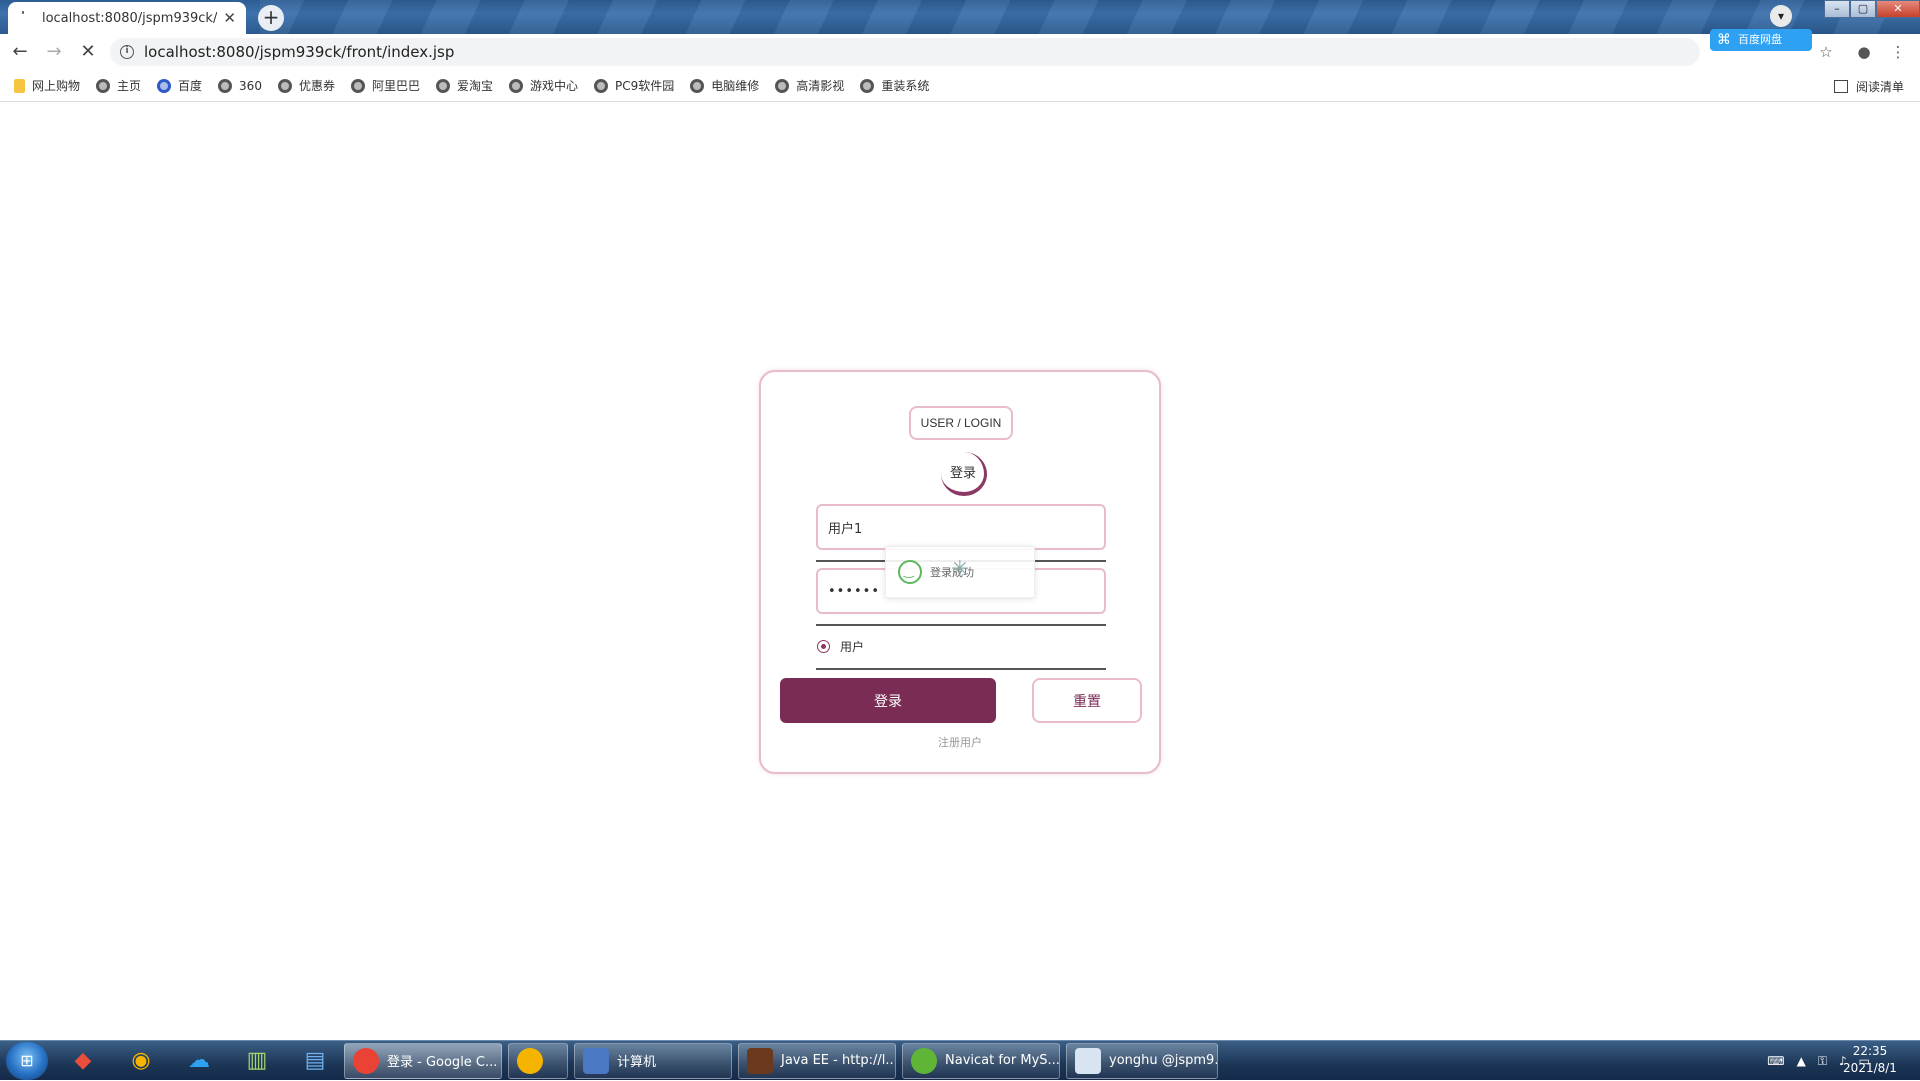 The height and width of the screenshot is (1081, 1920). Describe the element at coordinates (760, 1060) in the screenshot. I see `eclipse-icon` at that location.